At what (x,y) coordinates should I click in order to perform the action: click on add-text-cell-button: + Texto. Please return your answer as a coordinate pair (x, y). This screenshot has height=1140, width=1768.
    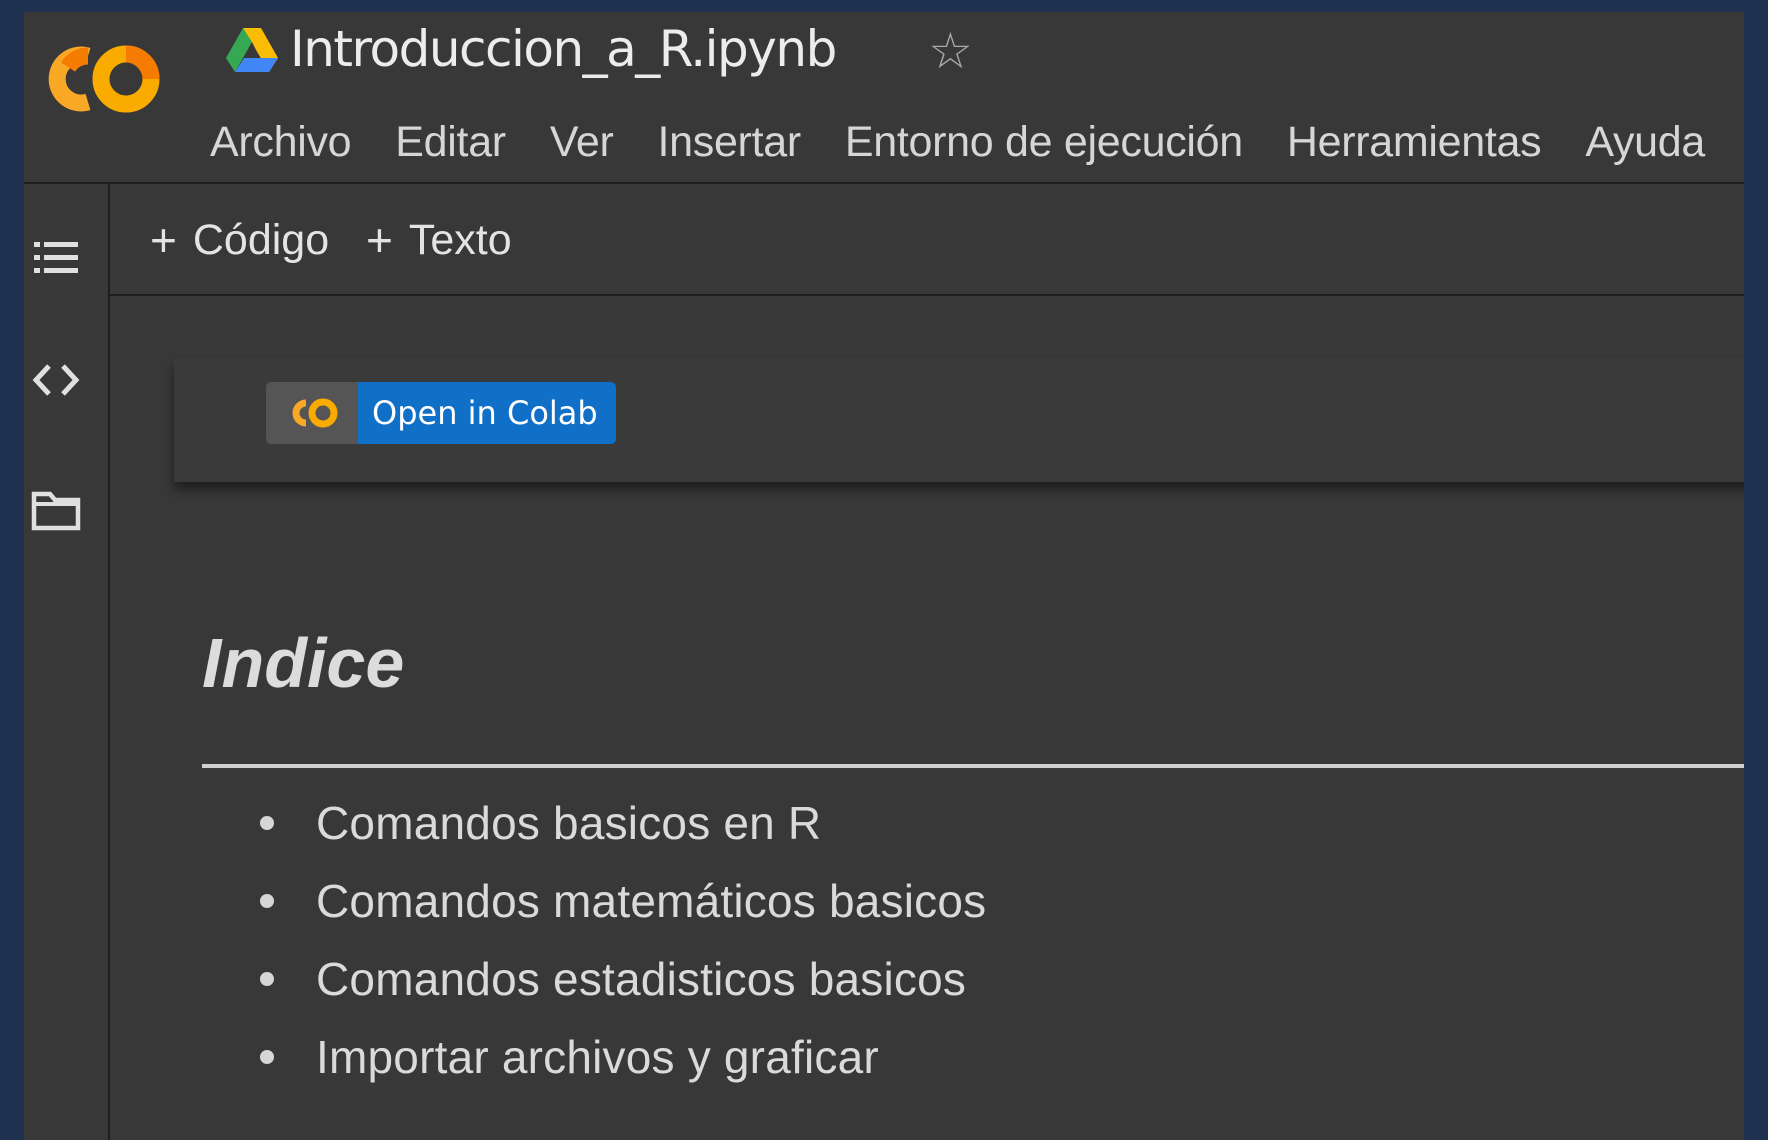
    Looking at the image, I should click on (439, 240).